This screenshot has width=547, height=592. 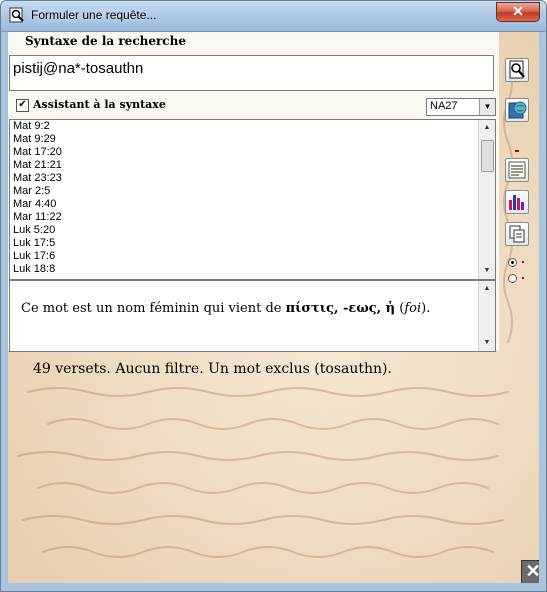 What do you see at coordinates (400, 308) in the screenshot?
I see `description-open-paren: (` at bounding box center [400, 308].